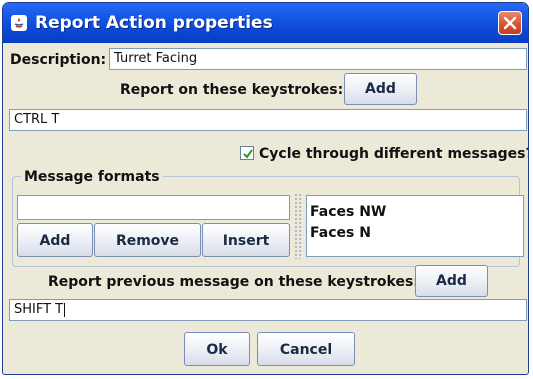  What do you see at coordinates (37, 119) in the screenshot?
I see `keystroke-value: CTRL T` at bounding box center [37, 119].